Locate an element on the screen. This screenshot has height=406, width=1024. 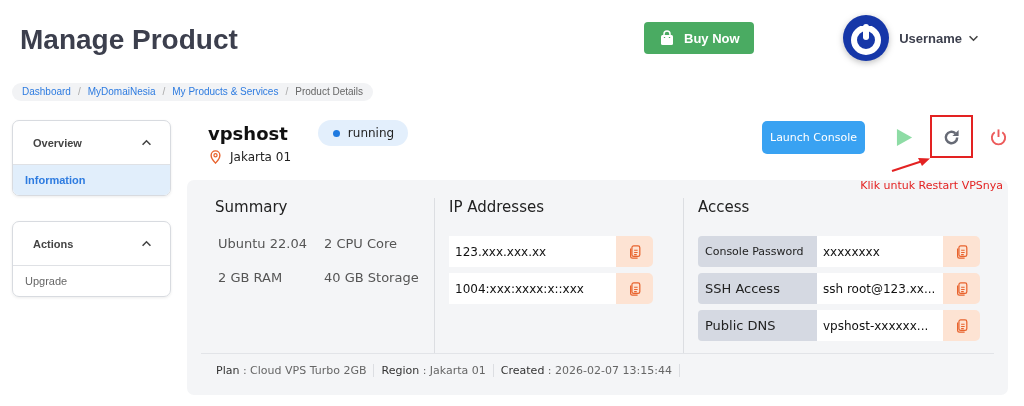
footer-info: Created : 2026-02-07 13:15:44 is located at coordinates (586, 370).